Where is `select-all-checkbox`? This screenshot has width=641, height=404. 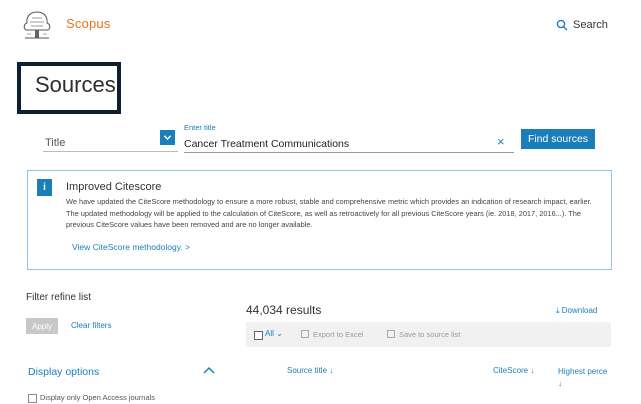 select-all-checkbox is located at coordinates (258, 335).